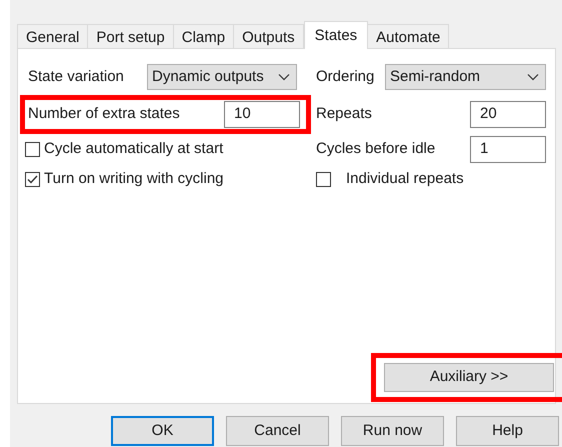 This screenshot has height=447, width=562. What do you see at coordinates (134, 148) in the screenshot?
I see `checkbox-label: Cycle automatically at start` at bounding box center [134, 148].